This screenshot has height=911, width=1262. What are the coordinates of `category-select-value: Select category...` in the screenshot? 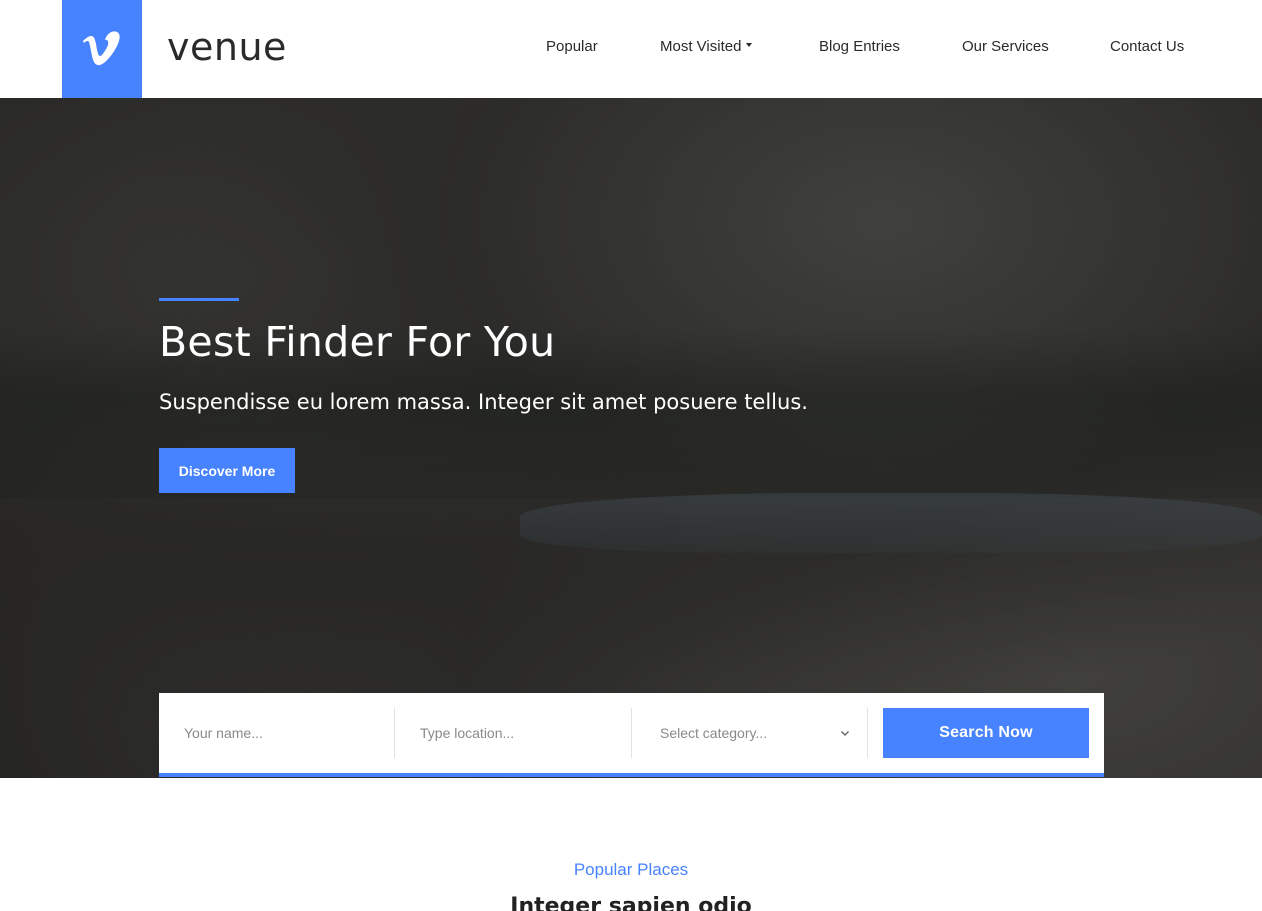 It's located at (714, 733).